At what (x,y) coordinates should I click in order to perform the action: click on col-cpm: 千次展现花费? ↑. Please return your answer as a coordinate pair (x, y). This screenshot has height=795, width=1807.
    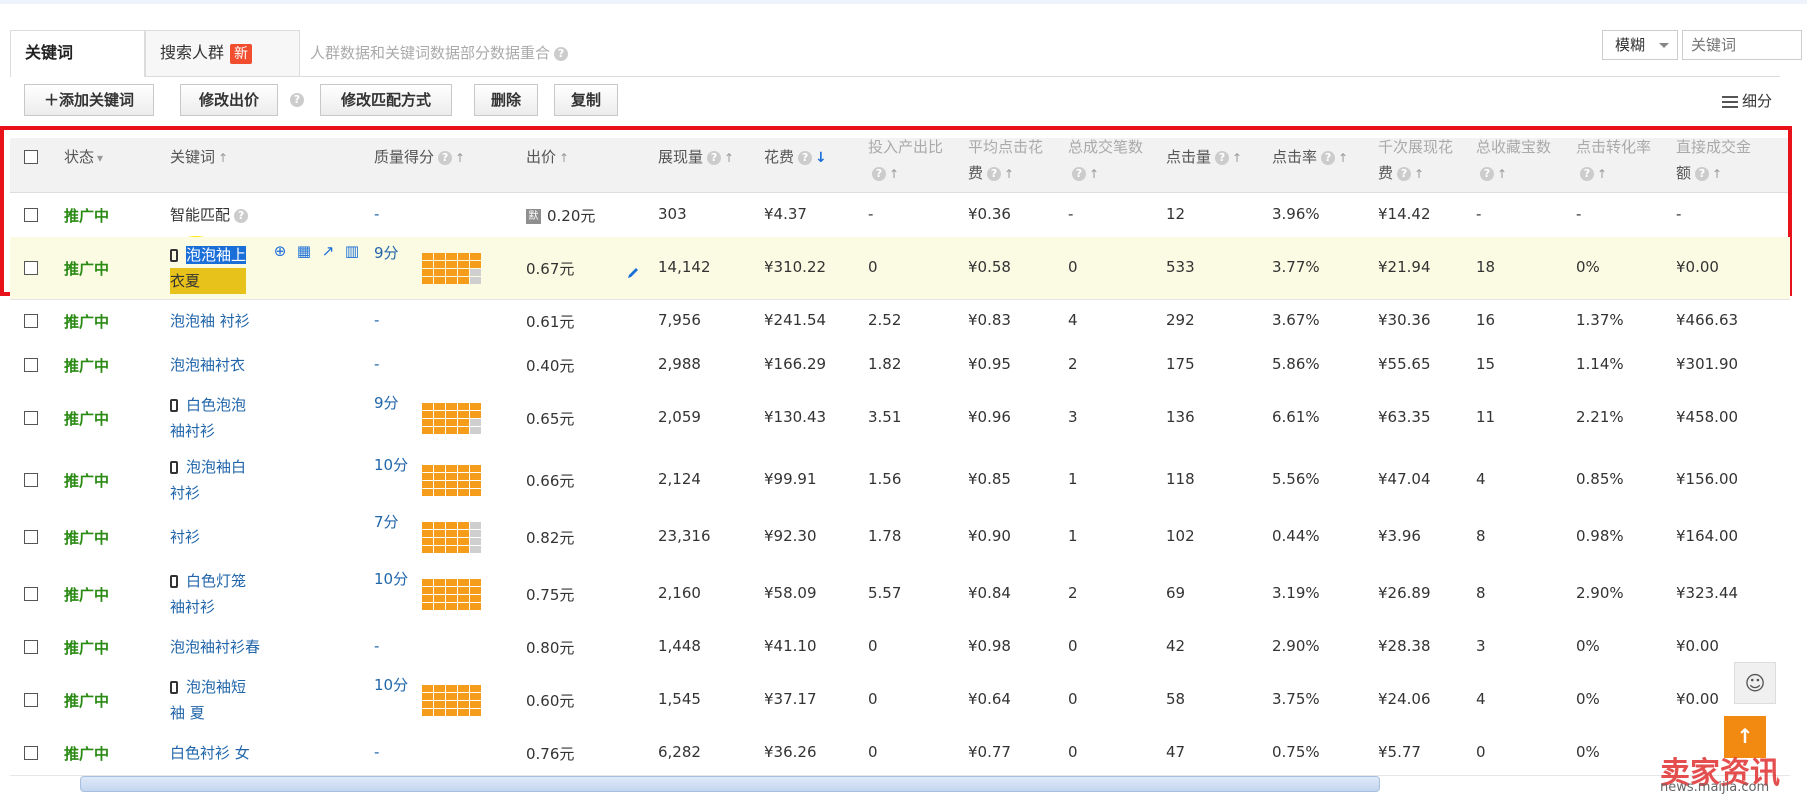
    Looking at the image, I should click on (1415, 160).